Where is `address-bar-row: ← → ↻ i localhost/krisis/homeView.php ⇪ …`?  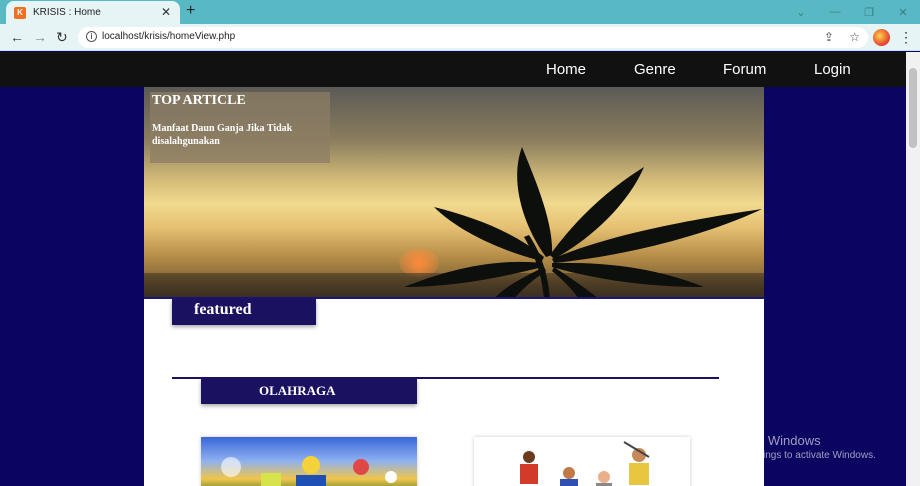
address-bar-row: ← → ↻ i localhost/krisis/homeView.php ⇪ … is located at coordinates (460, 37).